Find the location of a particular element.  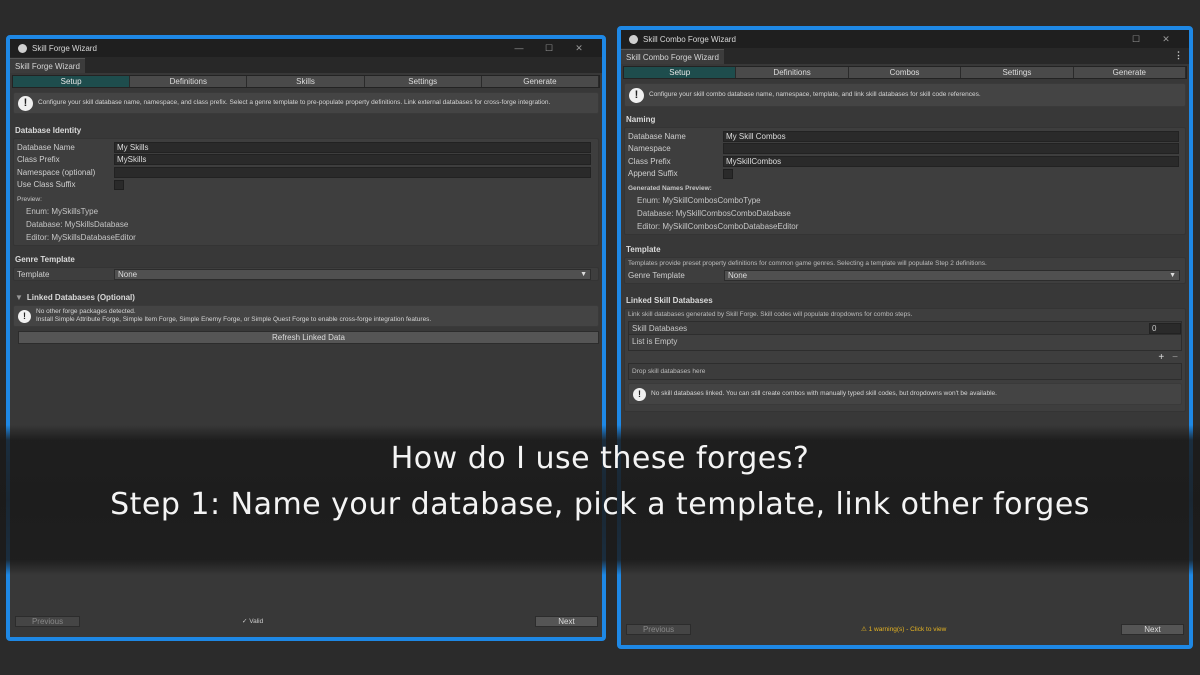

drop-zone: Drop skill databases here is located at coordinates (905, 371).